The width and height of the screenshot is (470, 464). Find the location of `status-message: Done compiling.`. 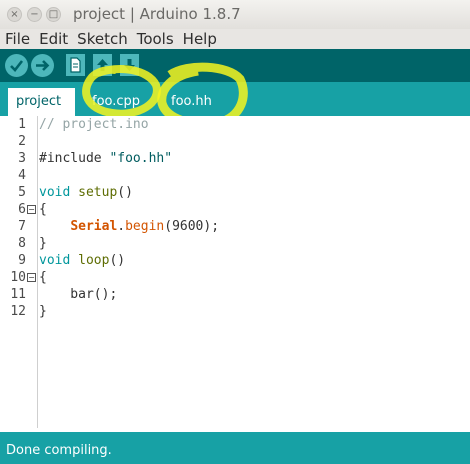

status-message: Done compiling. is located at coordinates (235, 451).